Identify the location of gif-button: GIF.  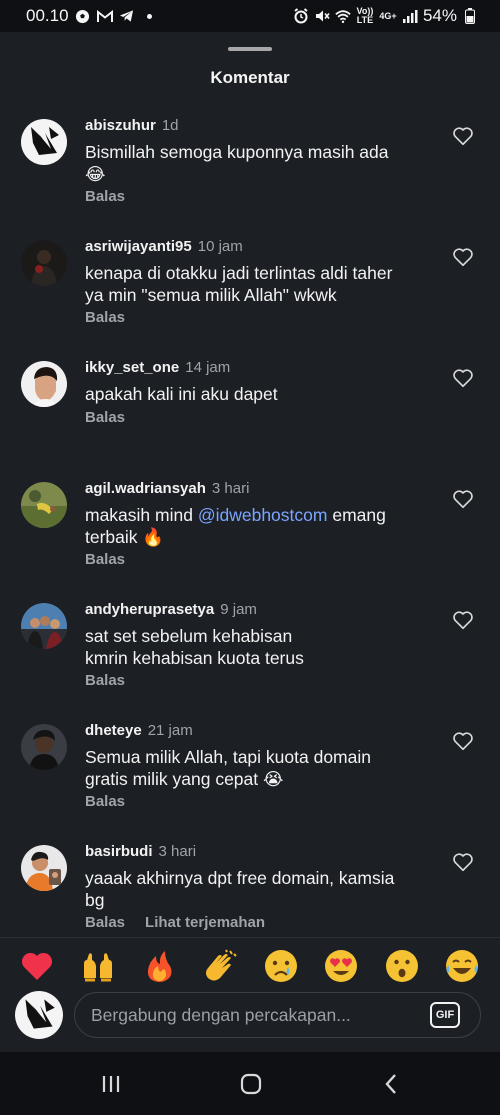
(445, 1015).